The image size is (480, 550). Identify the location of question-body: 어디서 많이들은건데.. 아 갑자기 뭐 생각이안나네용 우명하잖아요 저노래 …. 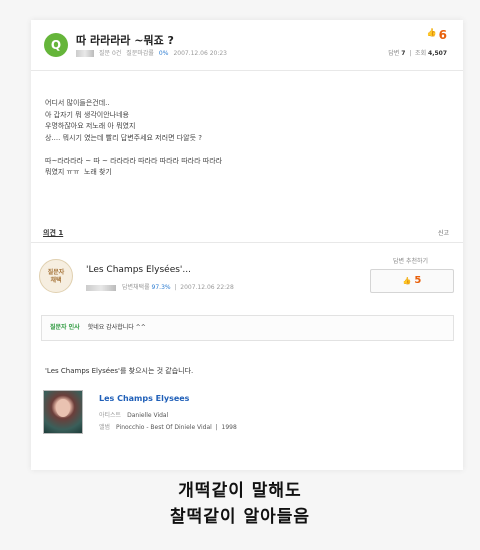
(245, 138).